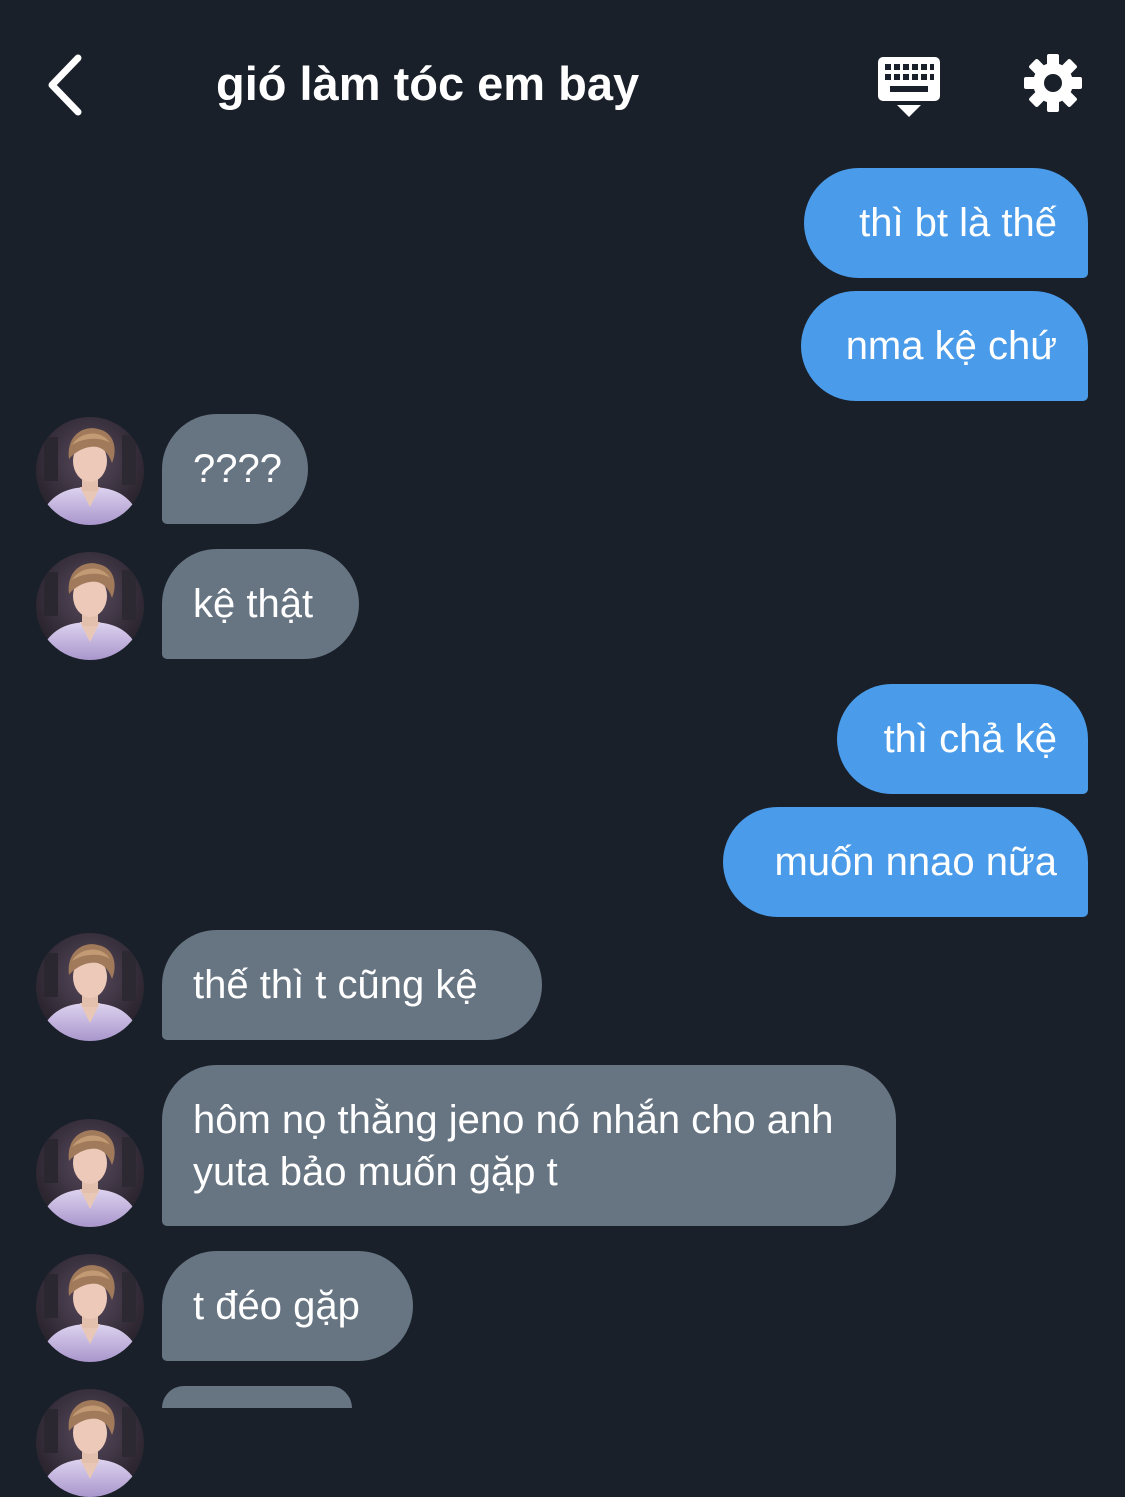 The image size is (1125, 1497). Describe the element at coordinates (970, 739) in the screenshot. I see `message-text: thì chả kệ` at that location.